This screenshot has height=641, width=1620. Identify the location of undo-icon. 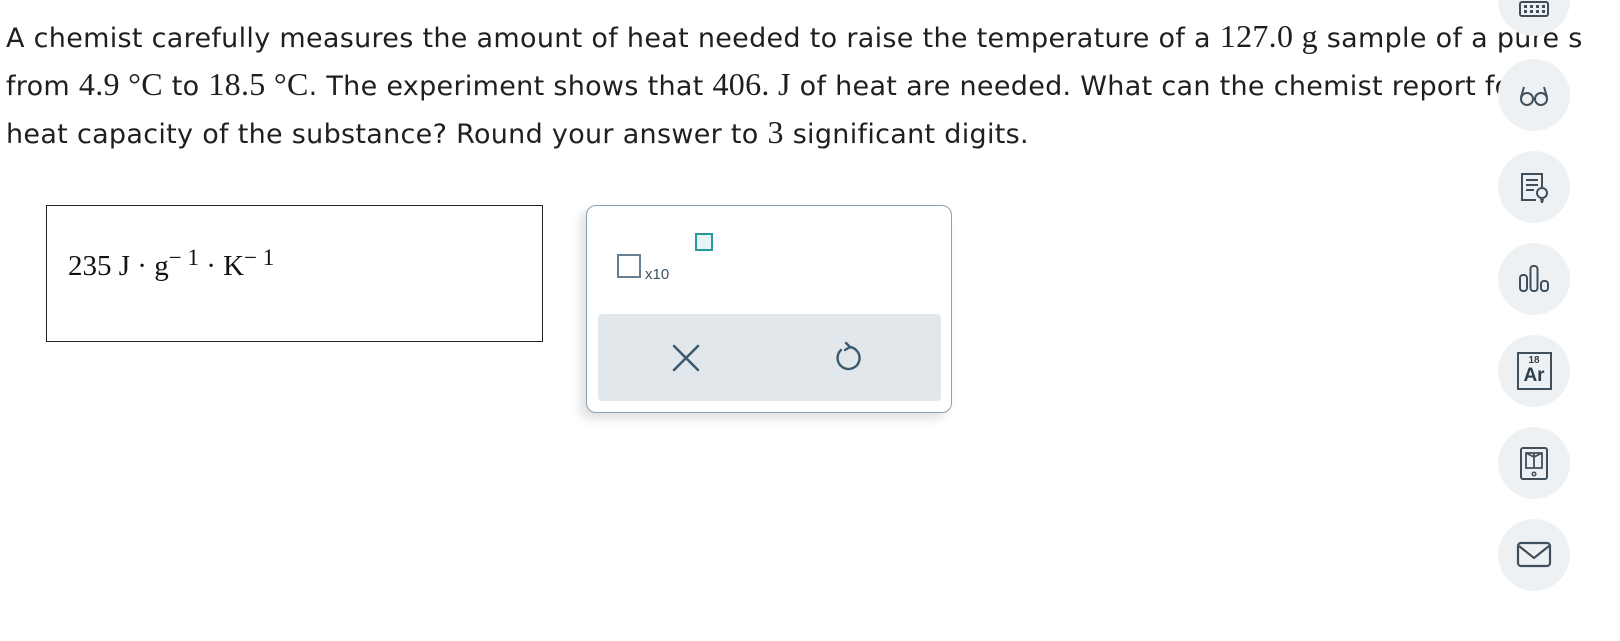
(848, 356).